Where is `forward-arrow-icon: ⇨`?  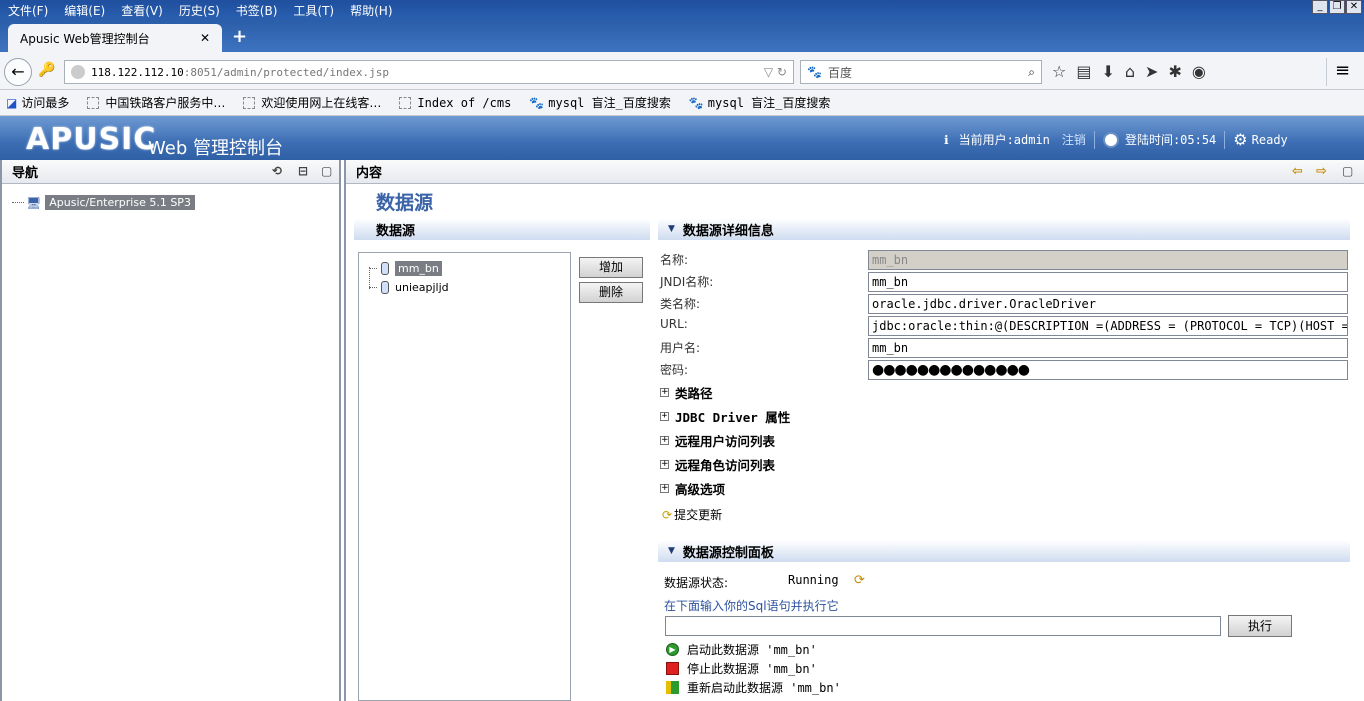 forward-arrow-icon: ⇨ is located at coordinates (1321, 171).